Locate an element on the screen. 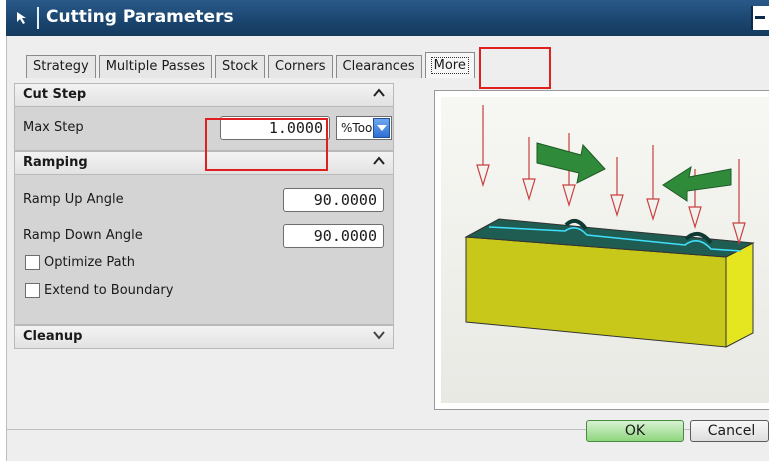 The height and width of the screenshot is (461, 769). tab-more: More is located at coordinates (449, 65).